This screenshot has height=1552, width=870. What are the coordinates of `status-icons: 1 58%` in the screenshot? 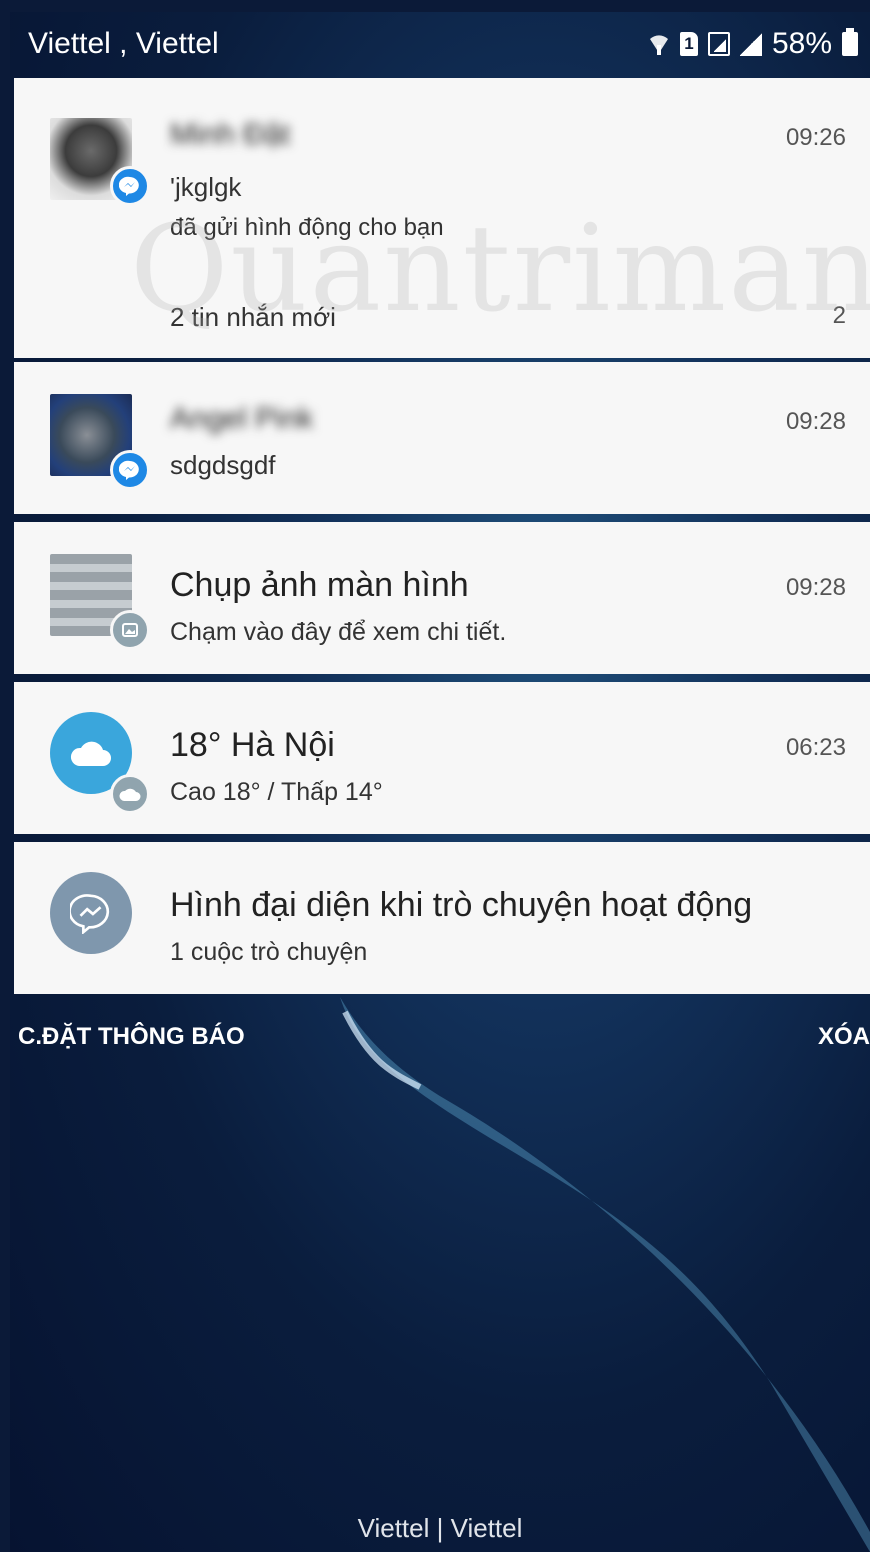 It's located at (753, 44).